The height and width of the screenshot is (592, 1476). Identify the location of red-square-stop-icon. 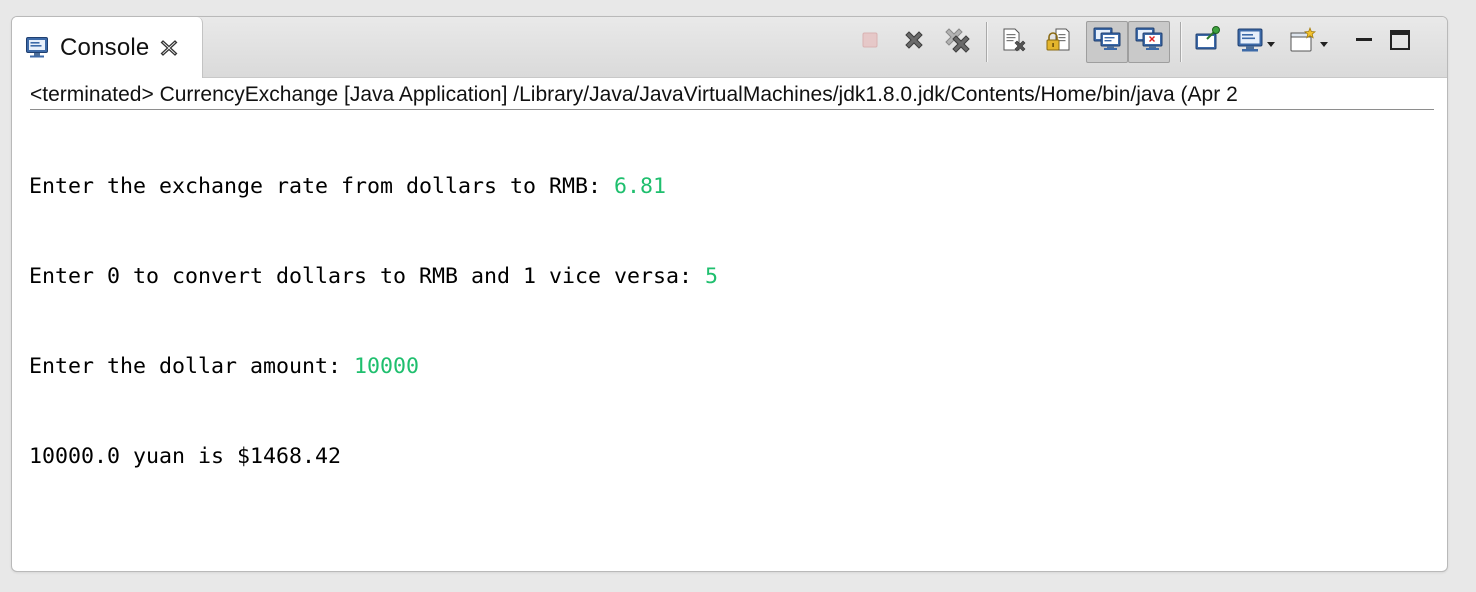
(870, 42).